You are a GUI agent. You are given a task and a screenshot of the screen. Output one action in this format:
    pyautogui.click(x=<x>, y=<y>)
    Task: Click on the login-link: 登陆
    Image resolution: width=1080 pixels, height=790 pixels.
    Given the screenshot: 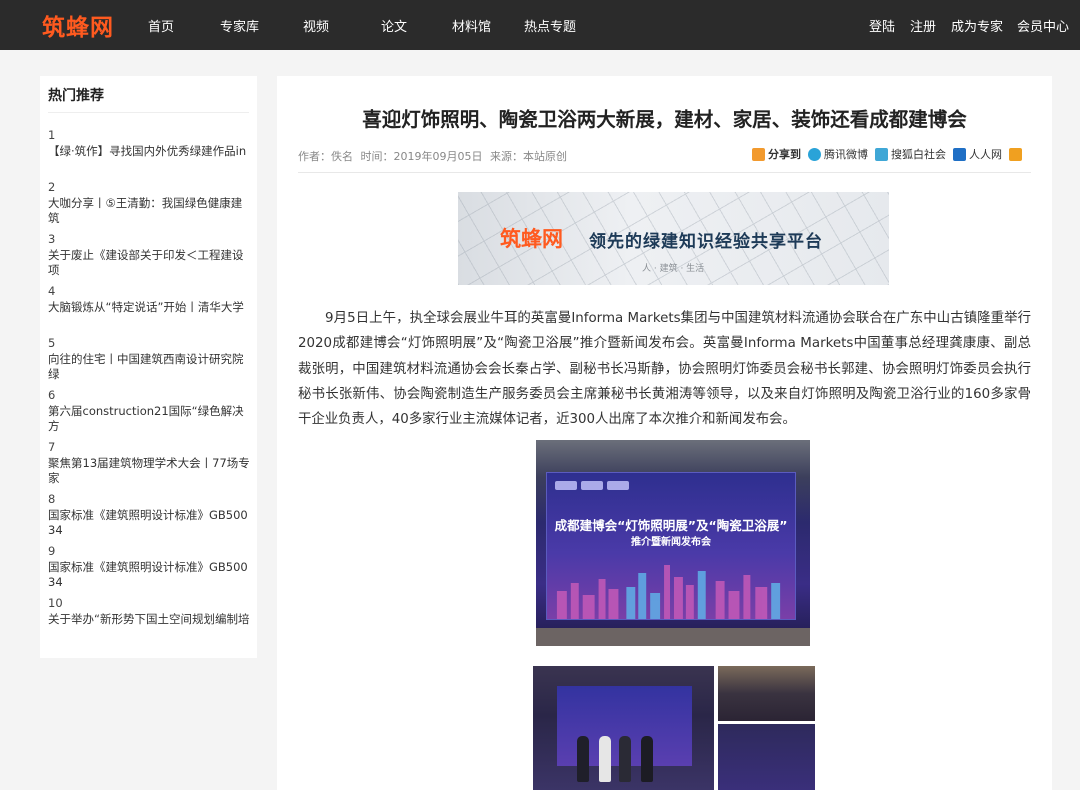 What is the action you would take?
    pyautogui.click(x=882, y=25)
    